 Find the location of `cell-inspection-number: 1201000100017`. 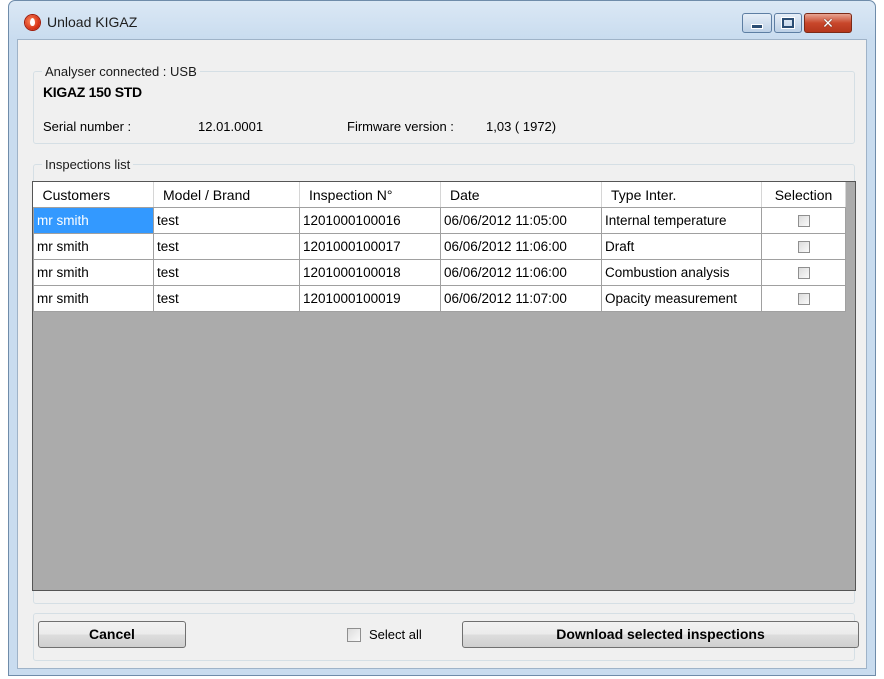

cell-inspection-number: 1201000100017 is located at coordinates (370, 246).